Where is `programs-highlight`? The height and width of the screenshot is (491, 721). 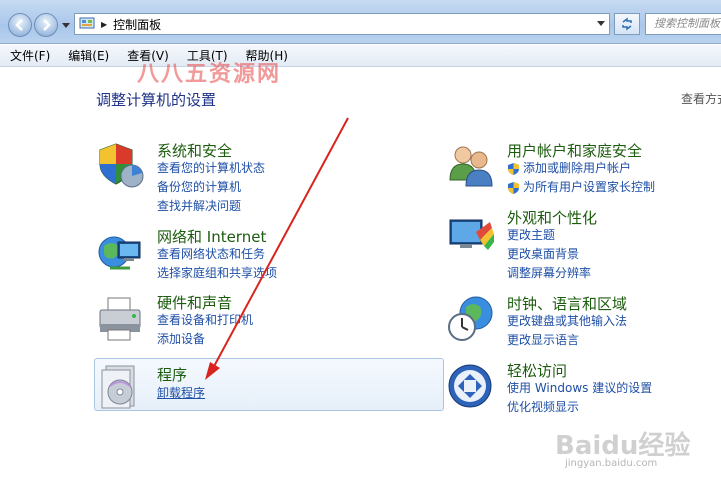 programs-highlight is located at coordinates (269, 384).